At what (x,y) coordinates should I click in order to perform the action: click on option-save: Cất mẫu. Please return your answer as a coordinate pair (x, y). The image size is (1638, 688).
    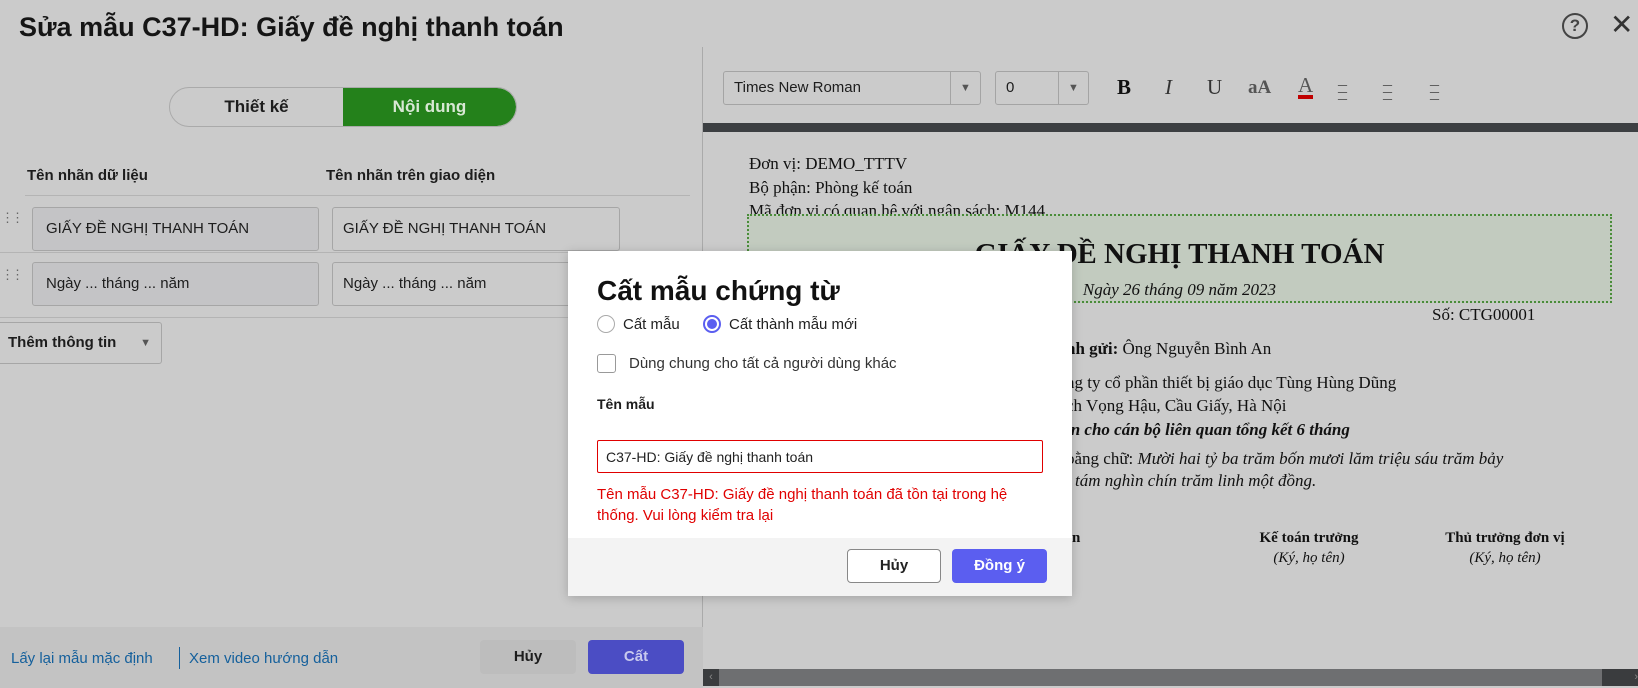
    Looking at the image, I should click on (638, 324).